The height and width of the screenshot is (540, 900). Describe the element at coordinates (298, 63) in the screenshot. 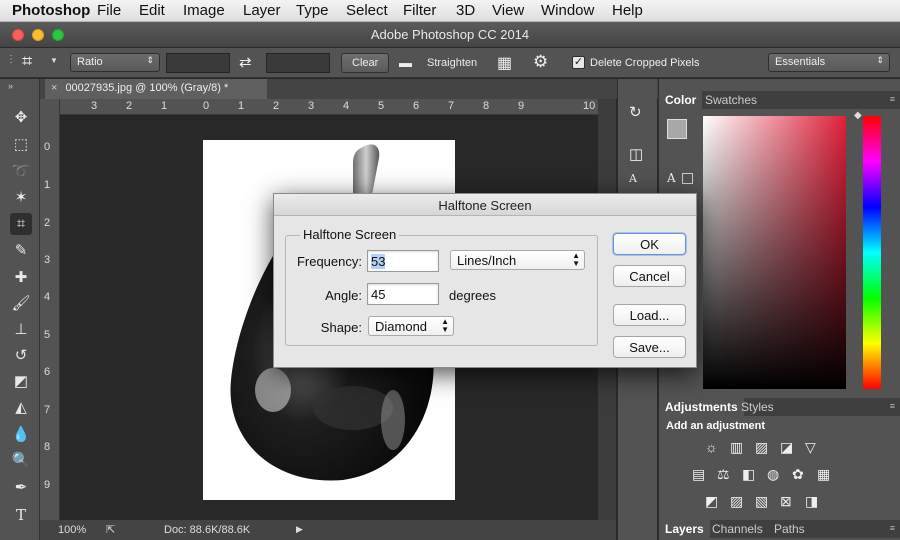

I see `crop-height-field` at that location.